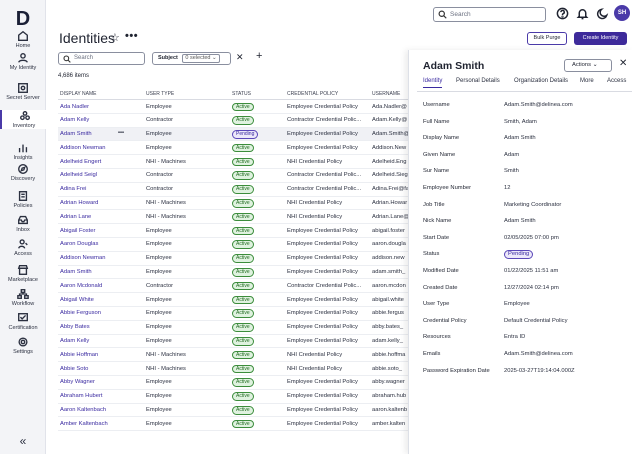 Image resolution: width=632 pixels, height=454 pixels. What do you see at coordinates (587, 81) in the screenshot?
I see `tab-more: More` at bounding box center [587, 81].